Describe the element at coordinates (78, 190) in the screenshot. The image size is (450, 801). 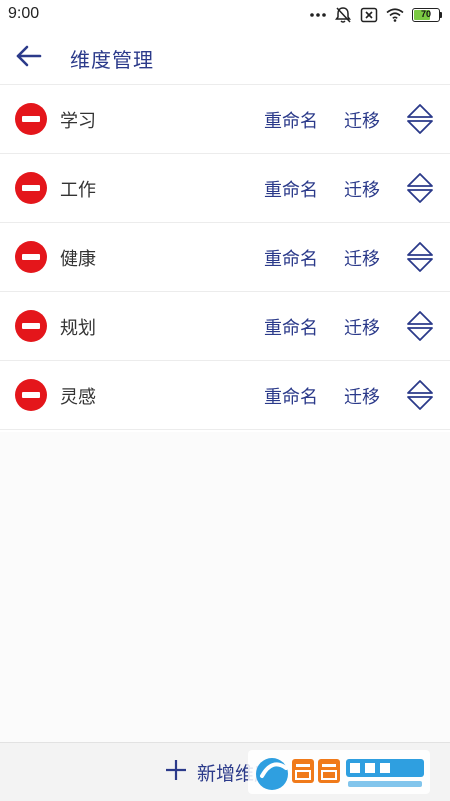
I see `dimension-name: 工作` at that location.